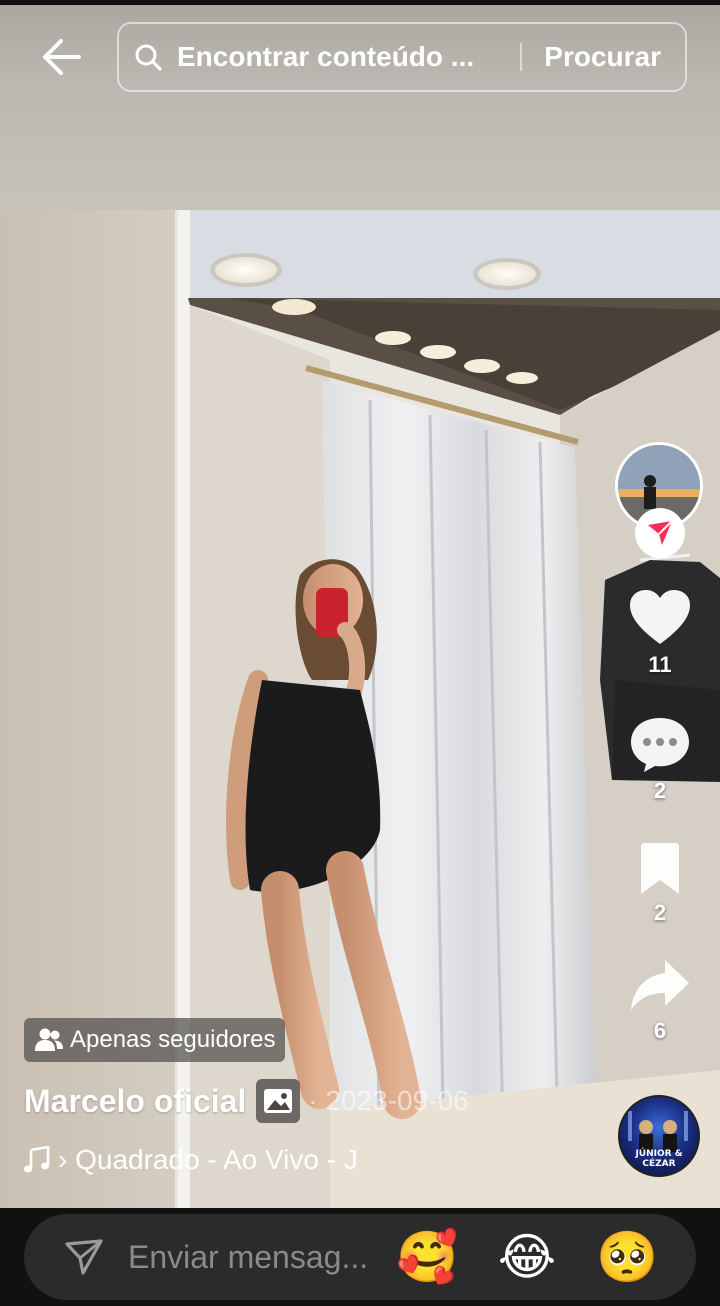  Describe the element at coordinates (135, 1101) in the screenshot. I see `author-name: Marcelo oficial` at that location.